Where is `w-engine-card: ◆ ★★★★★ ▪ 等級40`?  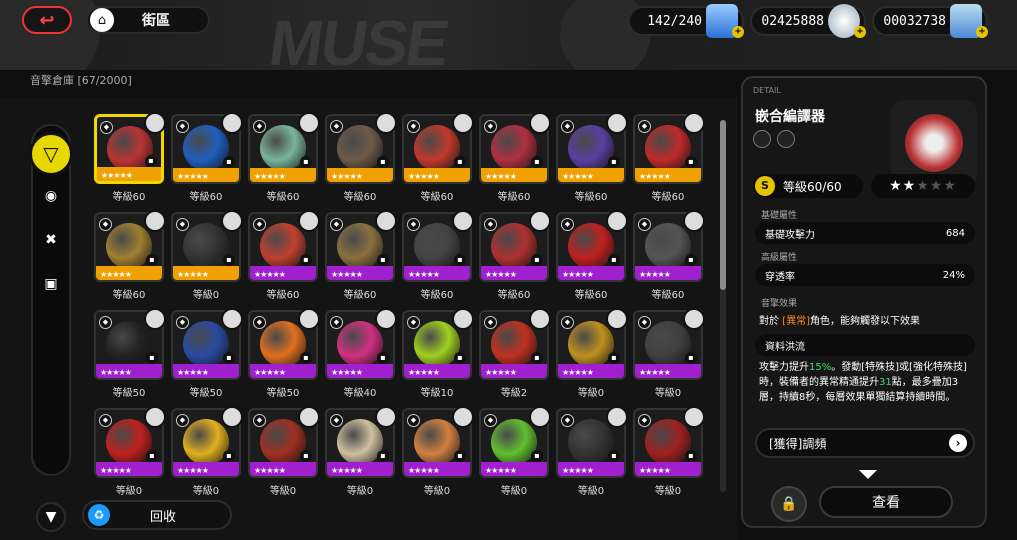 w-engine-card: ◆ ★★★★★ ▪ 等級40 is located at coordinates (361, 353).